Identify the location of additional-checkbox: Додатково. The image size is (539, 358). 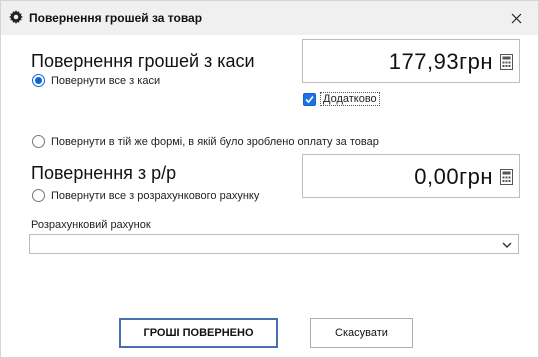
(341, 99).